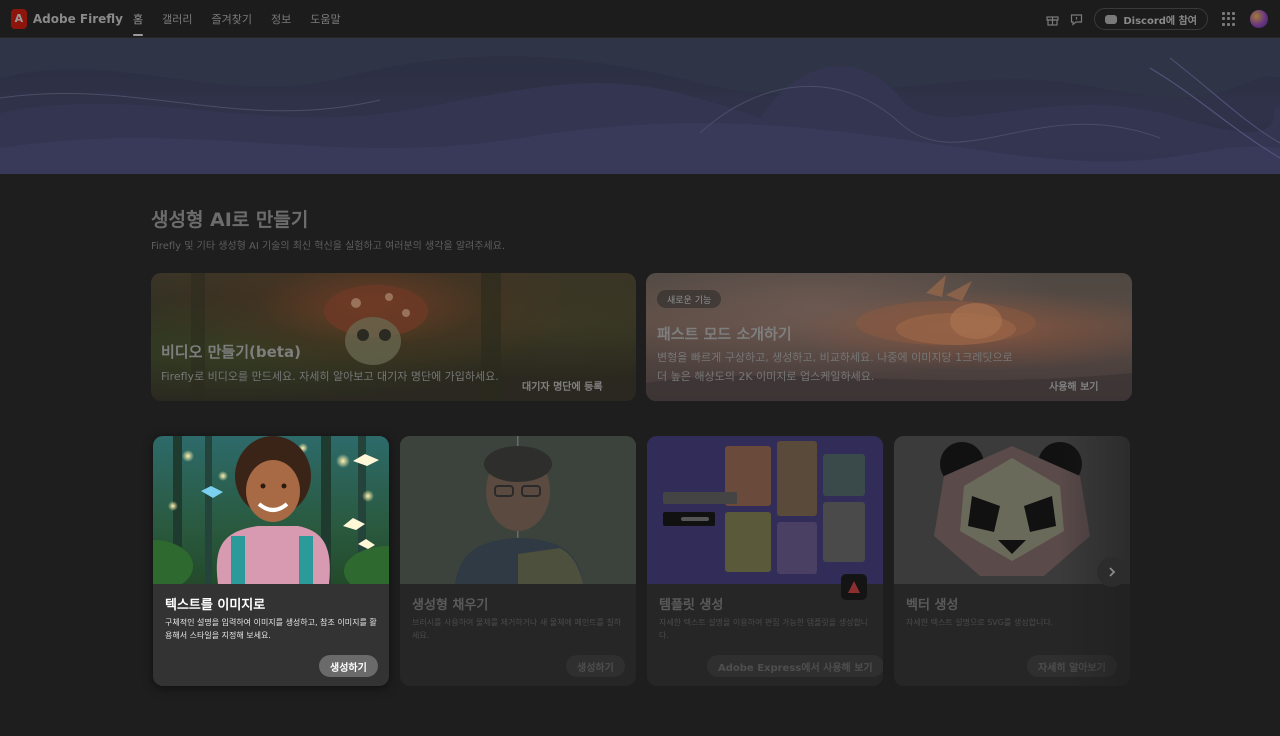 The height and width of the screenshot is (736, 1280). Describe the element at coordinates (271, 510) in the screenshot. I see `card-image-girl-with-butterflies` at that location.